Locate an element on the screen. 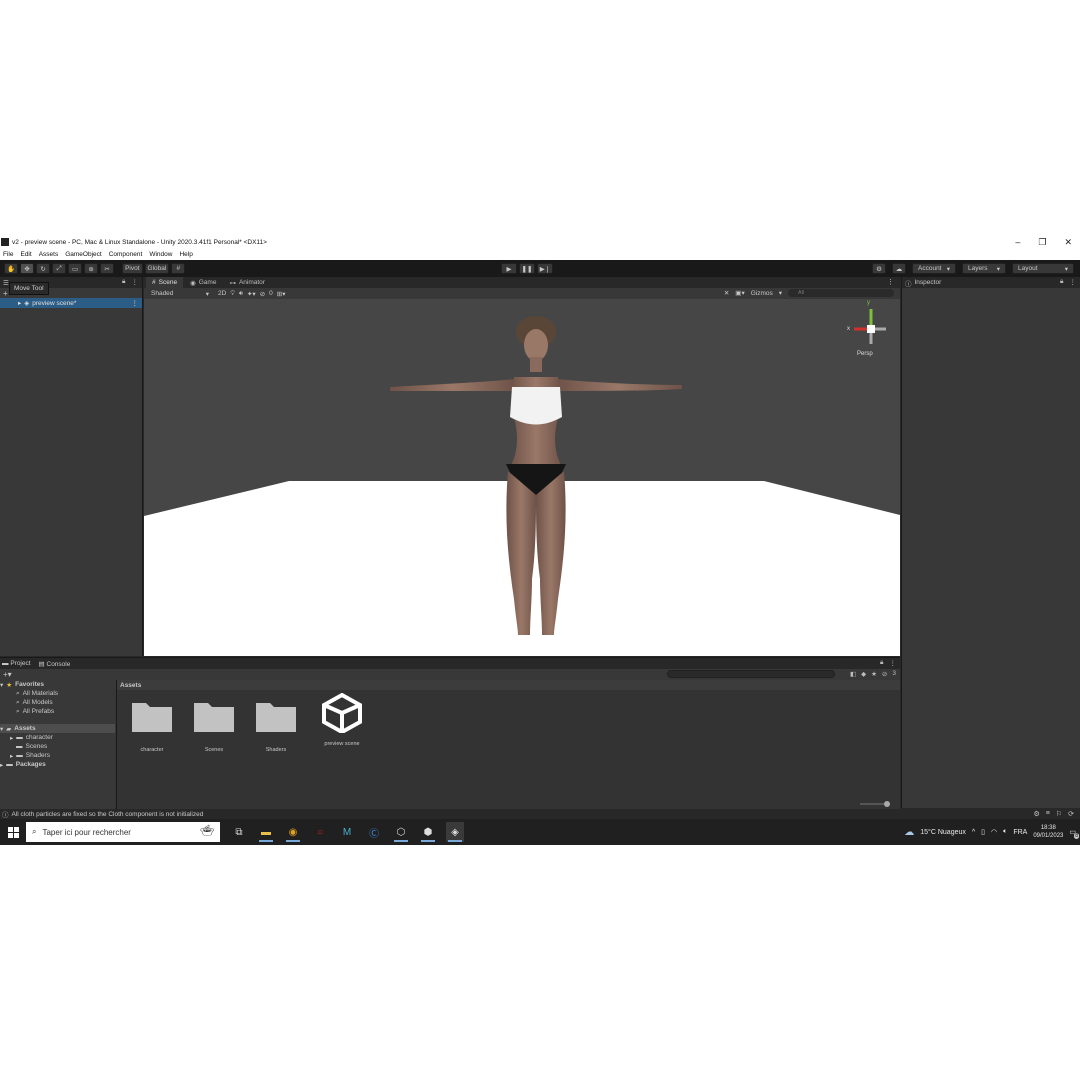  opera-icon: ○ is located at coordinates (320, 832).